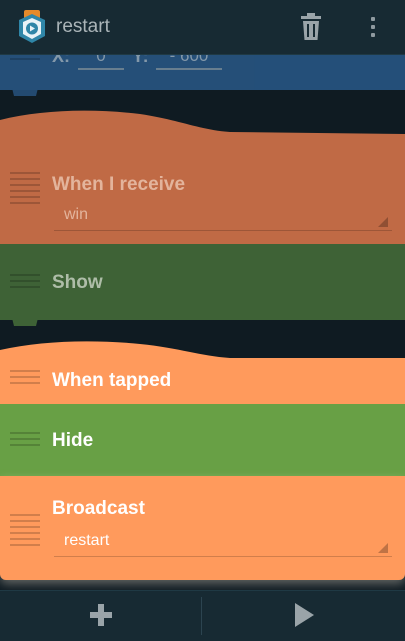 The height and width of the screenshot is (641, 405). I want to click on screen-title: restart, so click(83, 26).